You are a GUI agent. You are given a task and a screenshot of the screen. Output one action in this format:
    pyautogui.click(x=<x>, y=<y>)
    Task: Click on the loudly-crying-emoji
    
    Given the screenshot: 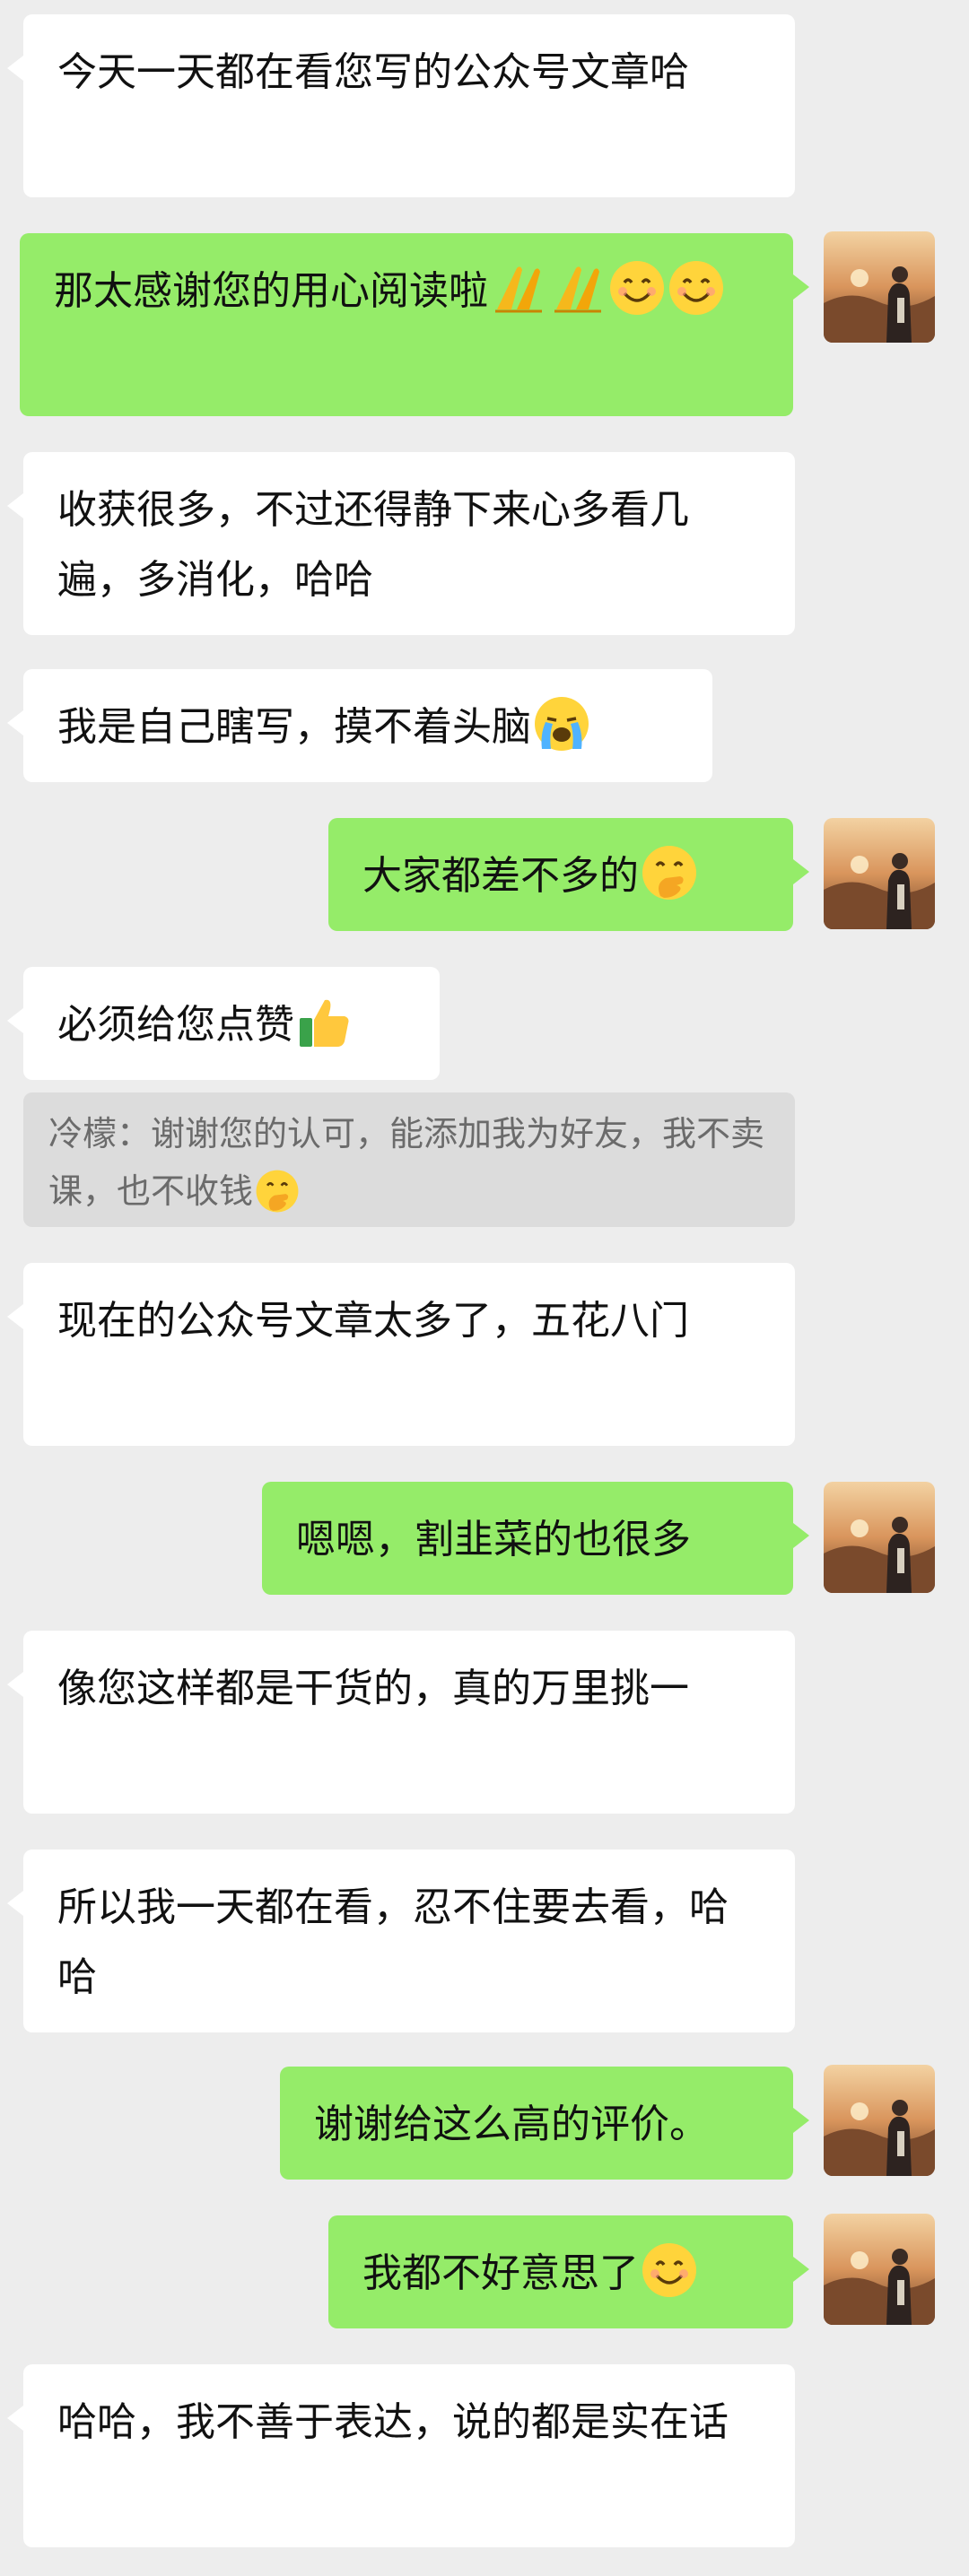 What is the action you would take?
    pyautogui.click(x=561, y=724)
    